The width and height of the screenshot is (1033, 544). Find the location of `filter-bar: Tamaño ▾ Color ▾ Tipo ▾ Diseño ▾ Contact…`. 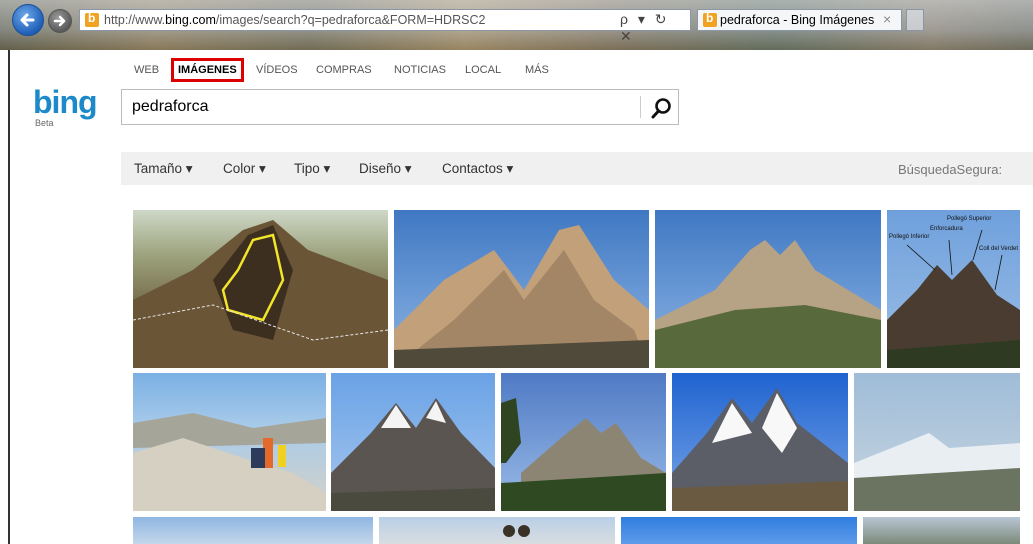

filter-bar: Tamaño ▾ Color ▾ Tipo ▾ Diseño ▾ Contact… is located at coordinates (577, 168).